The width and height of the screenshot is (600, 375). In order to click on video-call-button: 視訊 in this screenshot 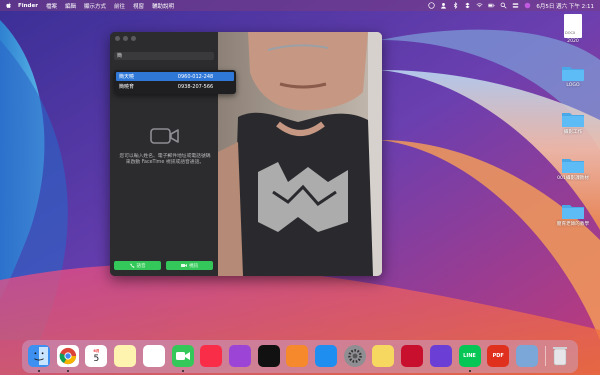, I will do `click(189, 265)`.